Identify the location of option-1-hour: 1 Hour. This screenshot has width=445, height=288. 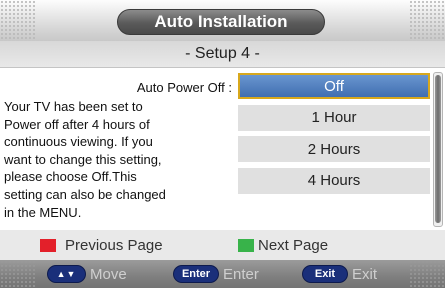
(334, 117).